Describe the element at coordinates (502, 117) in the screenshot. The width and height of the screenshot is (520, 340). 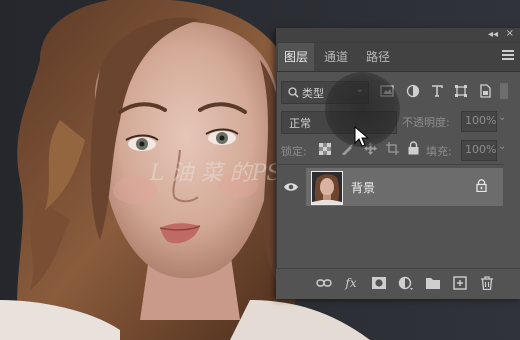
I see `opacity-chevron-icon: ⌄` at that location.